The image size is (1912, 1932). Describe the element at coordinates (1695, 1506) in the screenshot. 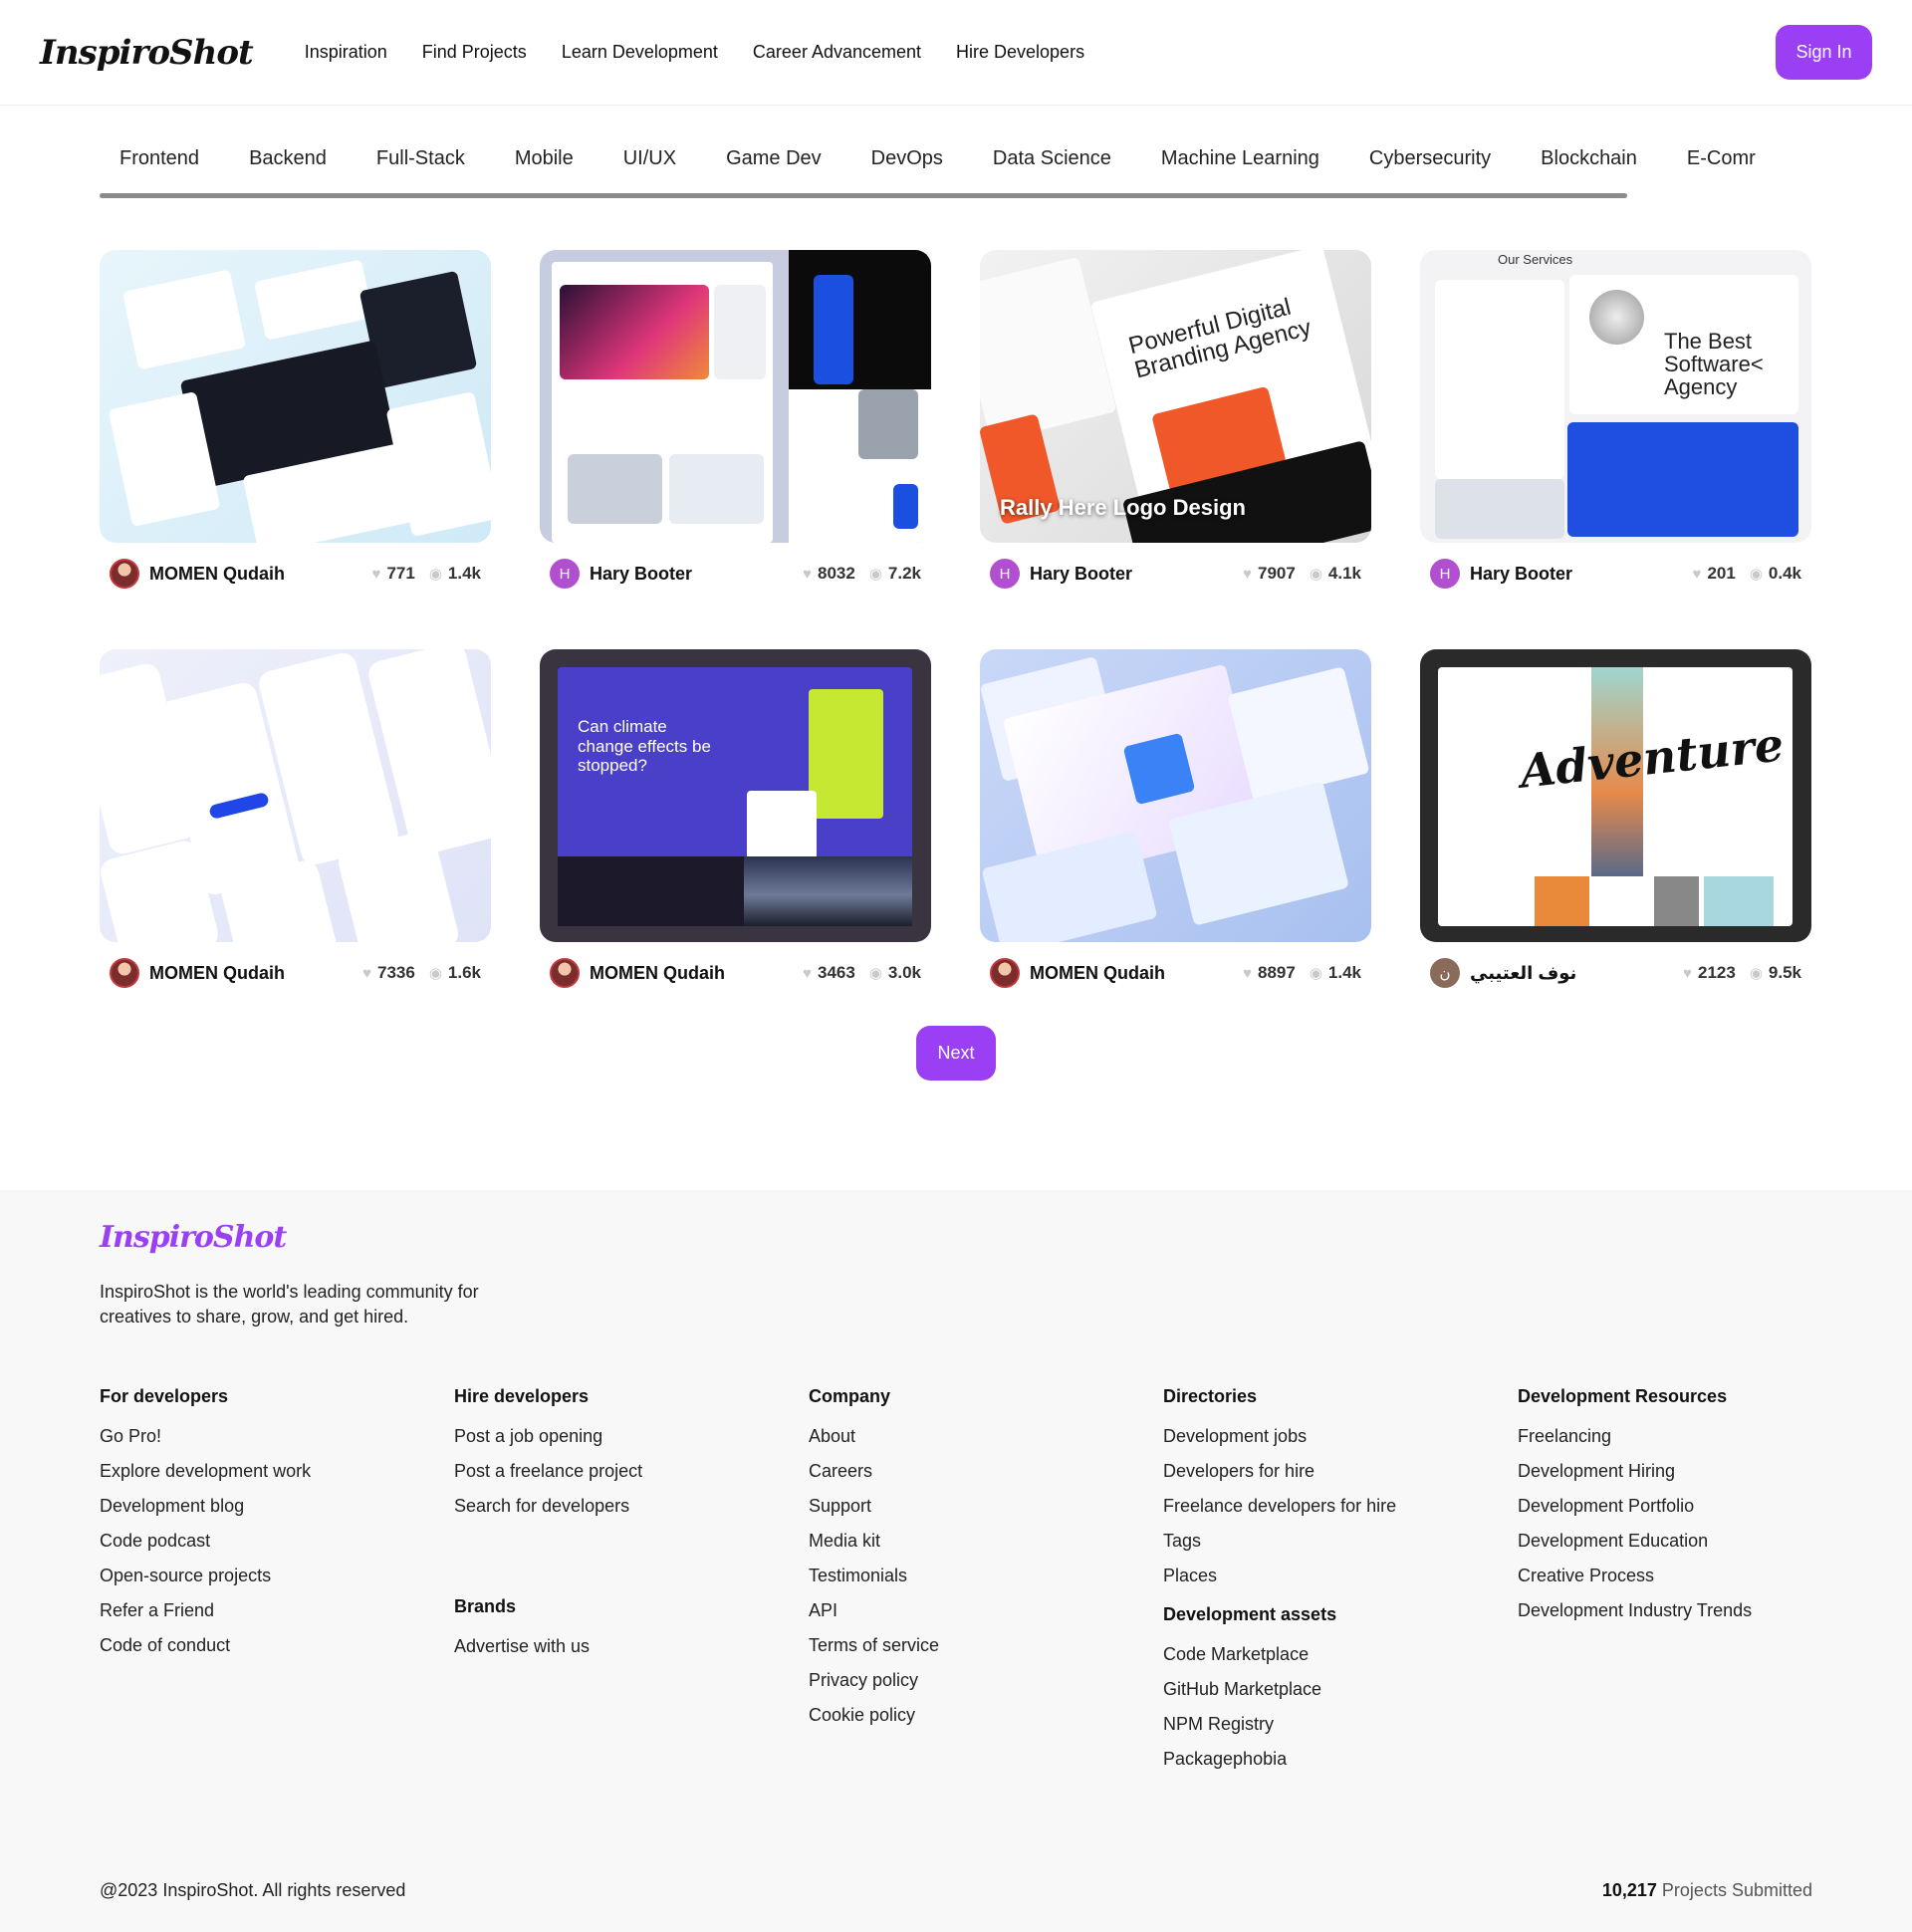

I see `footer-link: Development Portfolio` at that location.